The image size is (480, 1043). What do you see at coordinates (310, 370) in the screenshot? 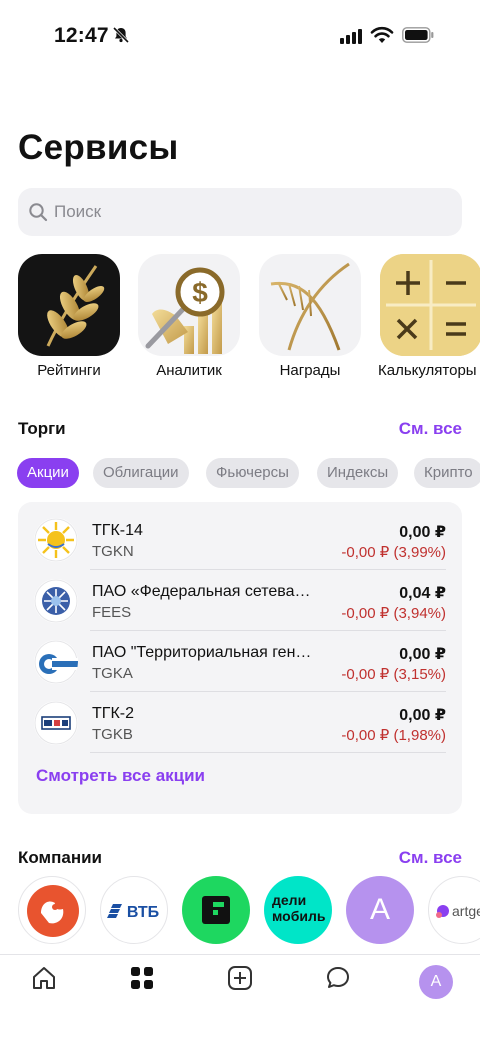
I see `service-label: Награды` at bounding box center [310, 370].